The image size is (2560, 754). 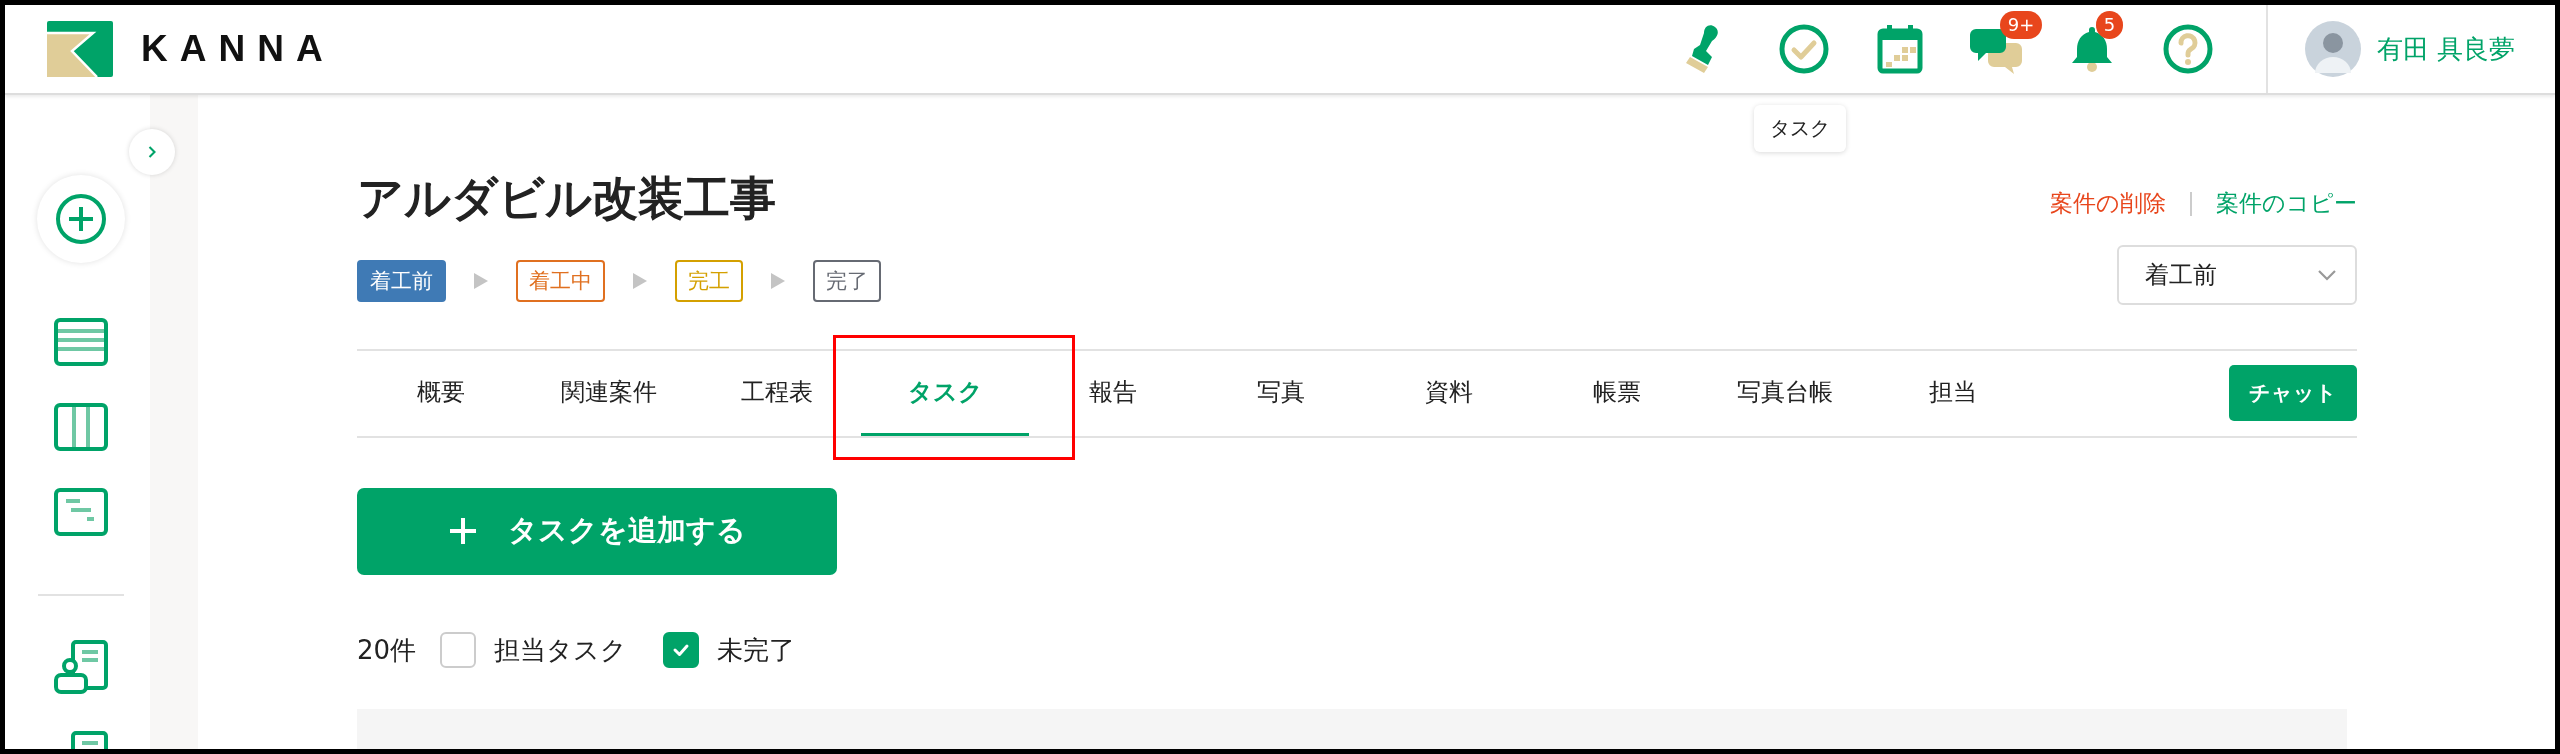 What do you see at coordinates (1803, 49) in the screenshot?
I see `check-circle-icon` at bounding box center [1803, 49].